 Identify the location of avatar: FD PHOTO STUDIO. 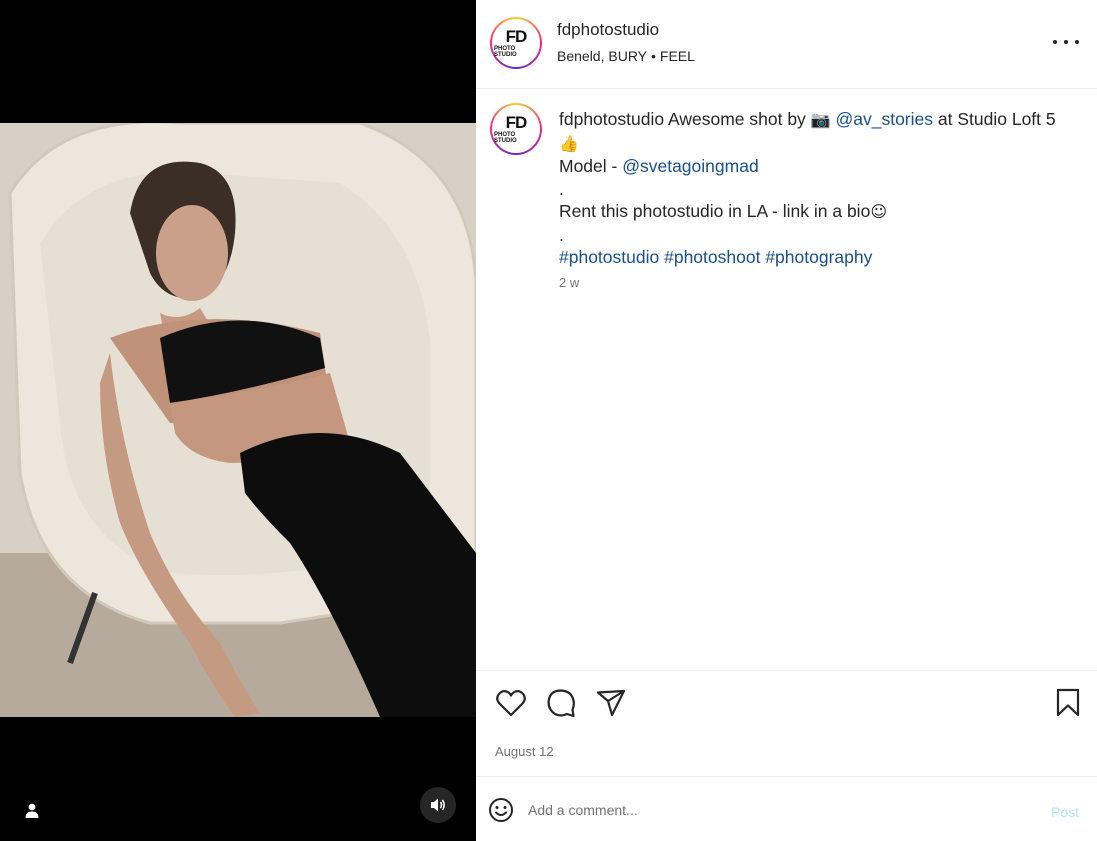
(516, 43).